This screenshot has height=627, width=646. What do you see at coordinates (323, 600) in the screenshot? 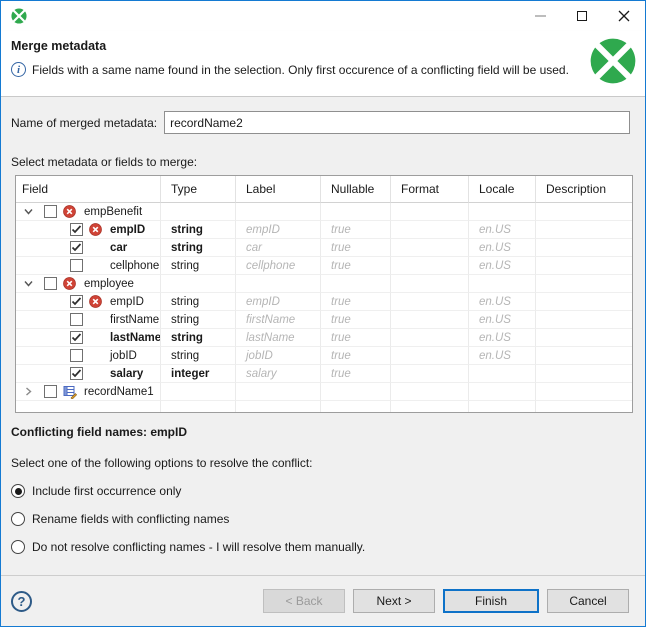
I see `button-bar: ? < Back Next > Finish Cancel` at bounding box center [323, 600].